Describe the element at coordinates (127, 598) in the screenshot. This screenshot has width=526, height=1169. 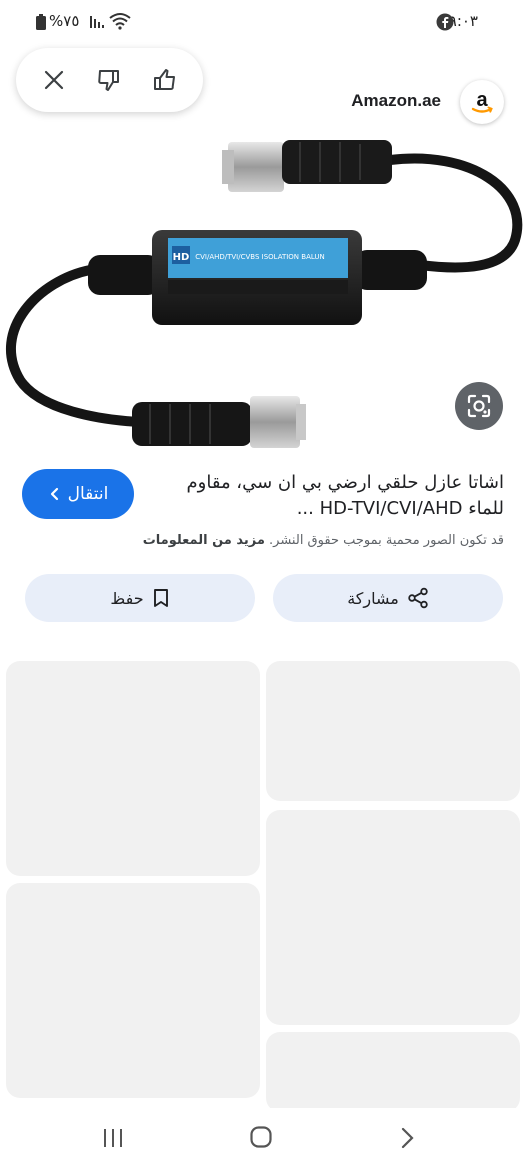
I see `save-label: حفظ` at that location.